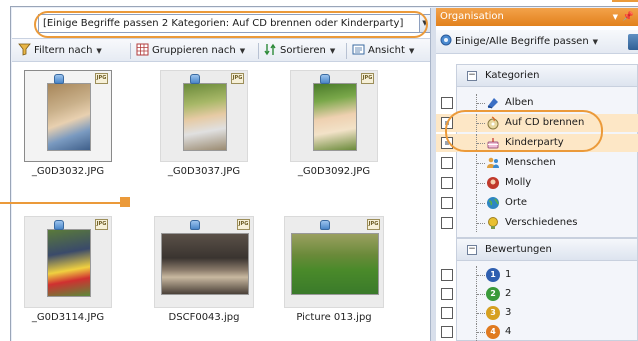 Image resolution: width=638 pixels, height=341 pixels. What do you see at coordinates (541, 222) in the screenshot?
I see `category-label: Verschiedenes` at bounding box center [541, 222].